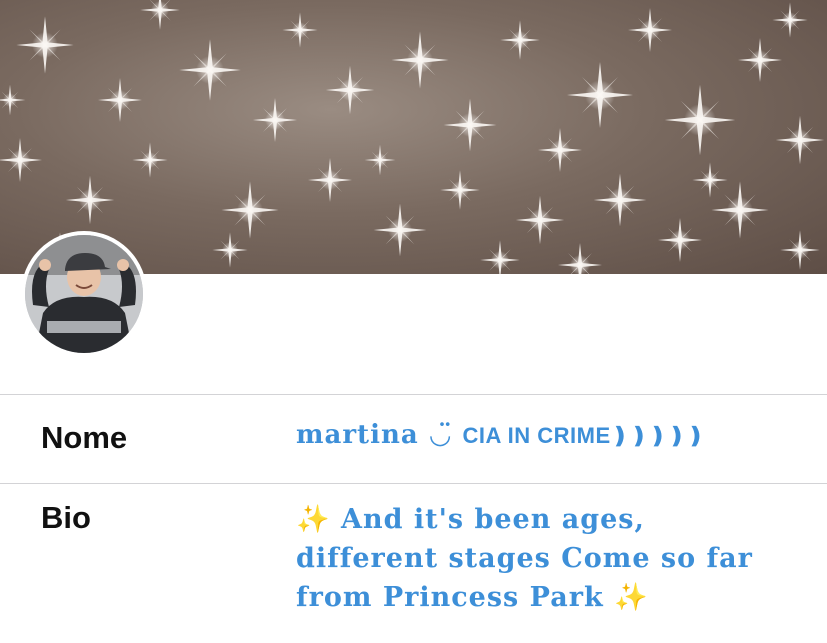 This screenshot has height=643, width=827. I want to click on name-value-main: martina ◡̈, so click(379, 435).